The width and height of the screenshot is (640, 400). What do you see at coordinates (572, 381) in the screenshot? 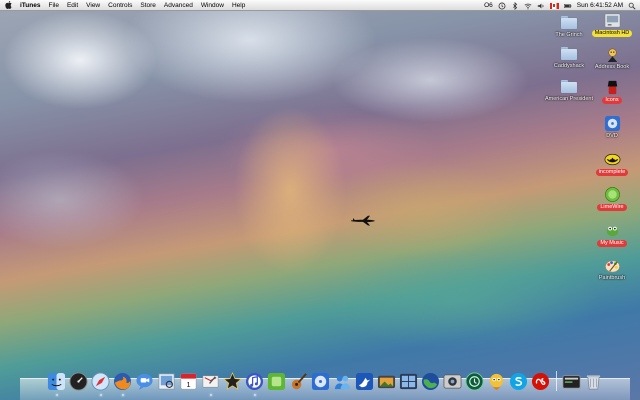
I see `terminal-stack-icon` at bounding box center [572, 381].